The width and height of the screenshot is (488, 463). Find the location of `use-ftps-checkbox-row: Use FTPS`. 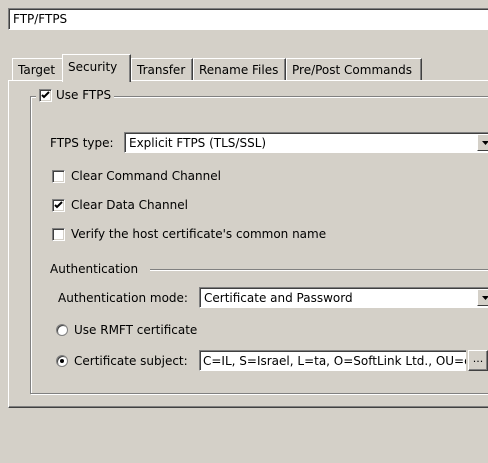

use-ftps-checkbox-row: Use FTPS is located at coordinates (75, 95).